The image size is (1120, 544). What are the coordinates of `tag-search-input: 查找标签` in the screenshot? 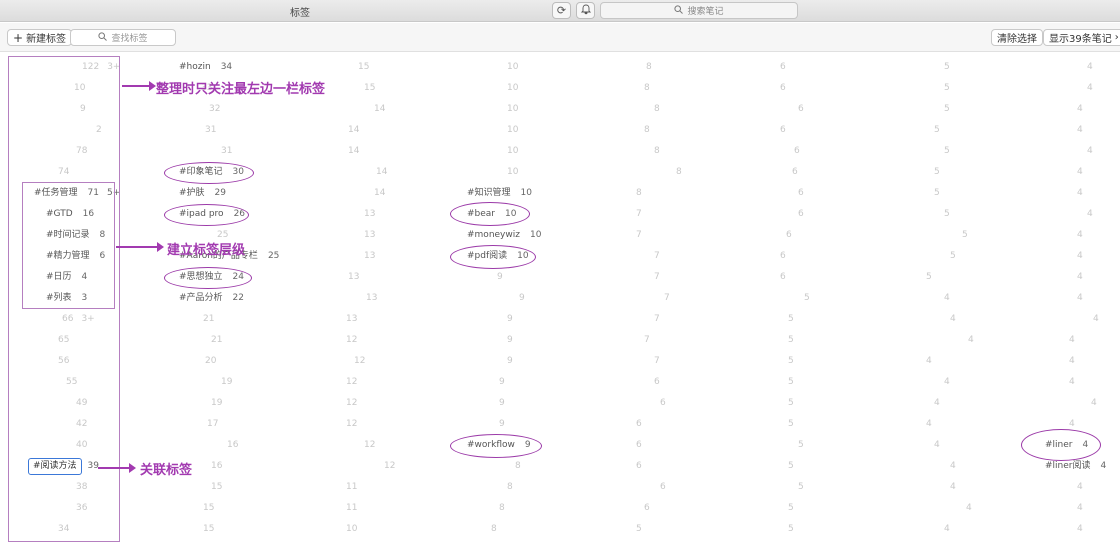 It's located at (123, 37).